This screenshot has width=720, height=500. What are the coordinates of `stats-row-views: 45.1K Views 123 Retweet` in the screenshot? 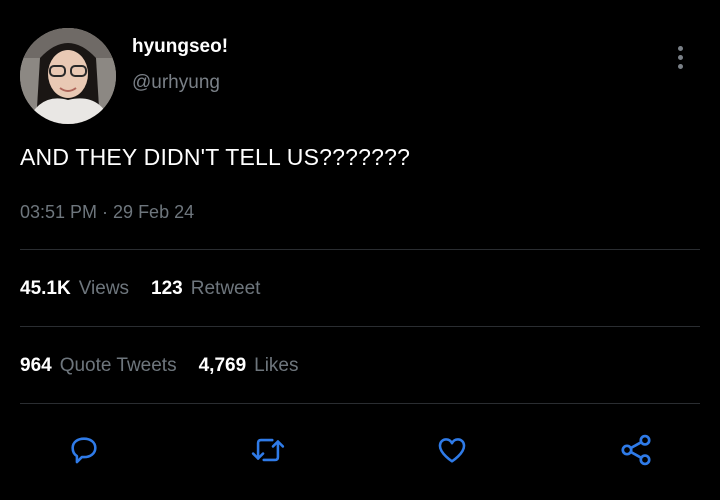 It's located at (140, 289).